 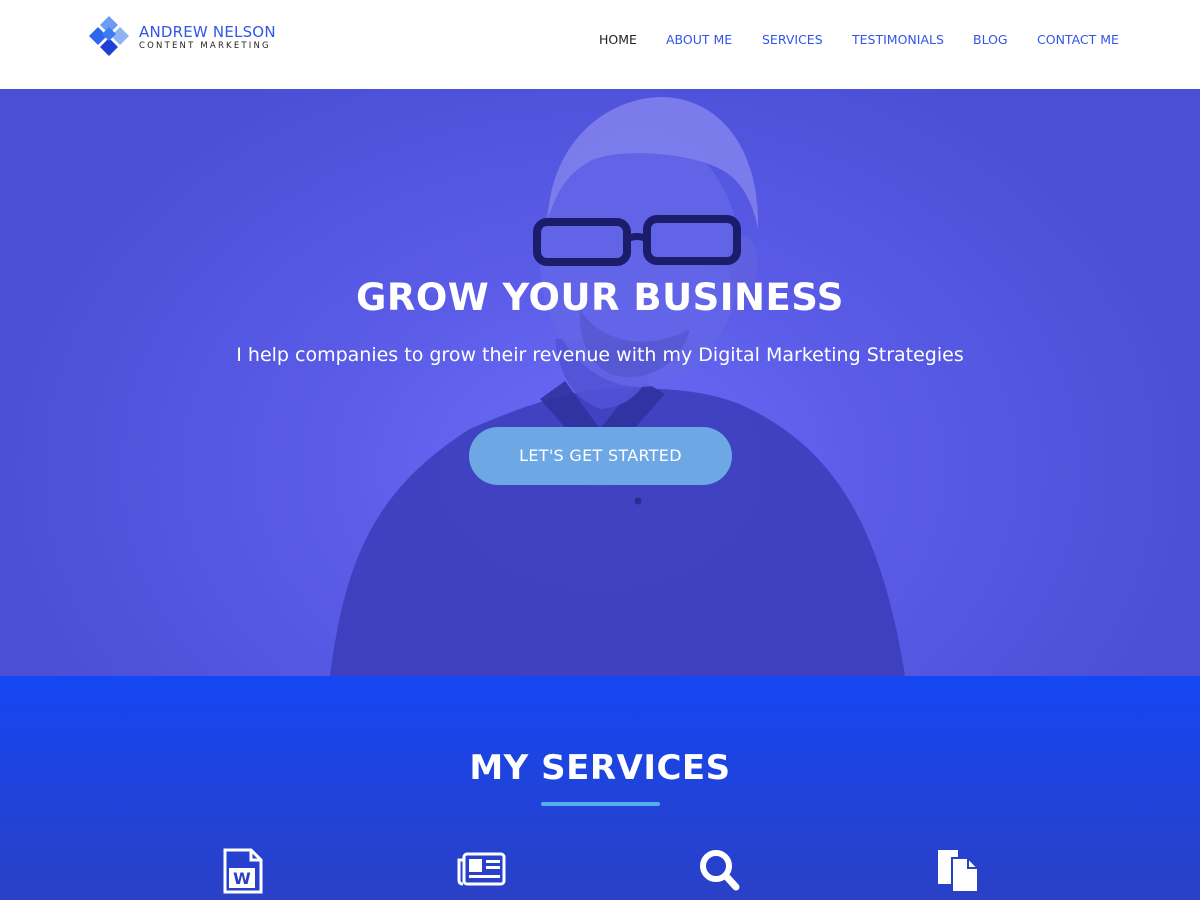 What do you see at coordinates (600, 804) in the screenshot?
I see `section-divider` at bounding box center [600, 804].